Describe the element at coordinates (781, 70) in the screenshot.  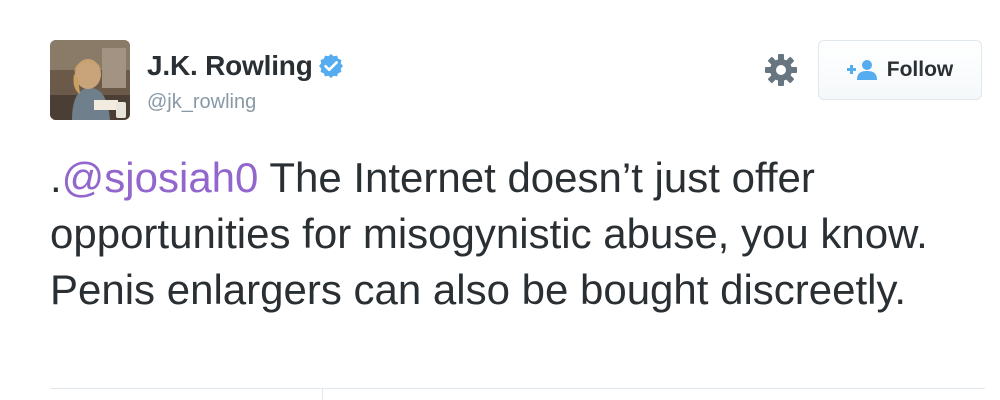
I see `gear-icon` at that location.